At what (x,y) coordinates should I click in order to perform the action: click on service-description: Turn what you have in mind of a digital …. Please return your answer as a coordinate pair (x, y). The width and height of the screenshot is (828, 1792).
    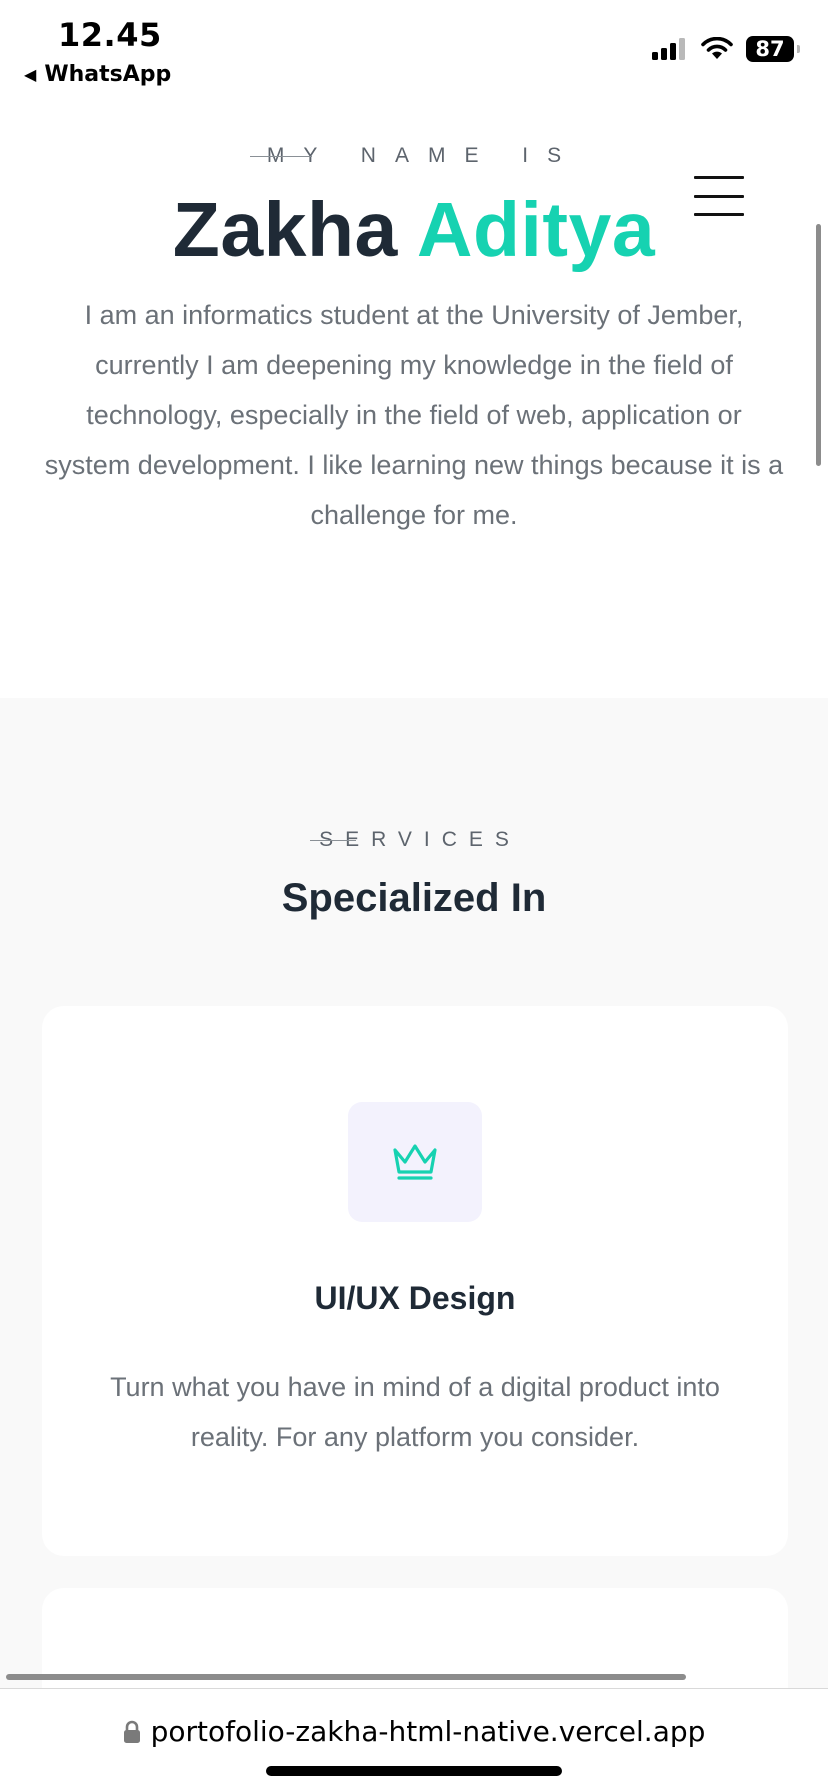
    Looking at the image, I should click on (415, 1412).